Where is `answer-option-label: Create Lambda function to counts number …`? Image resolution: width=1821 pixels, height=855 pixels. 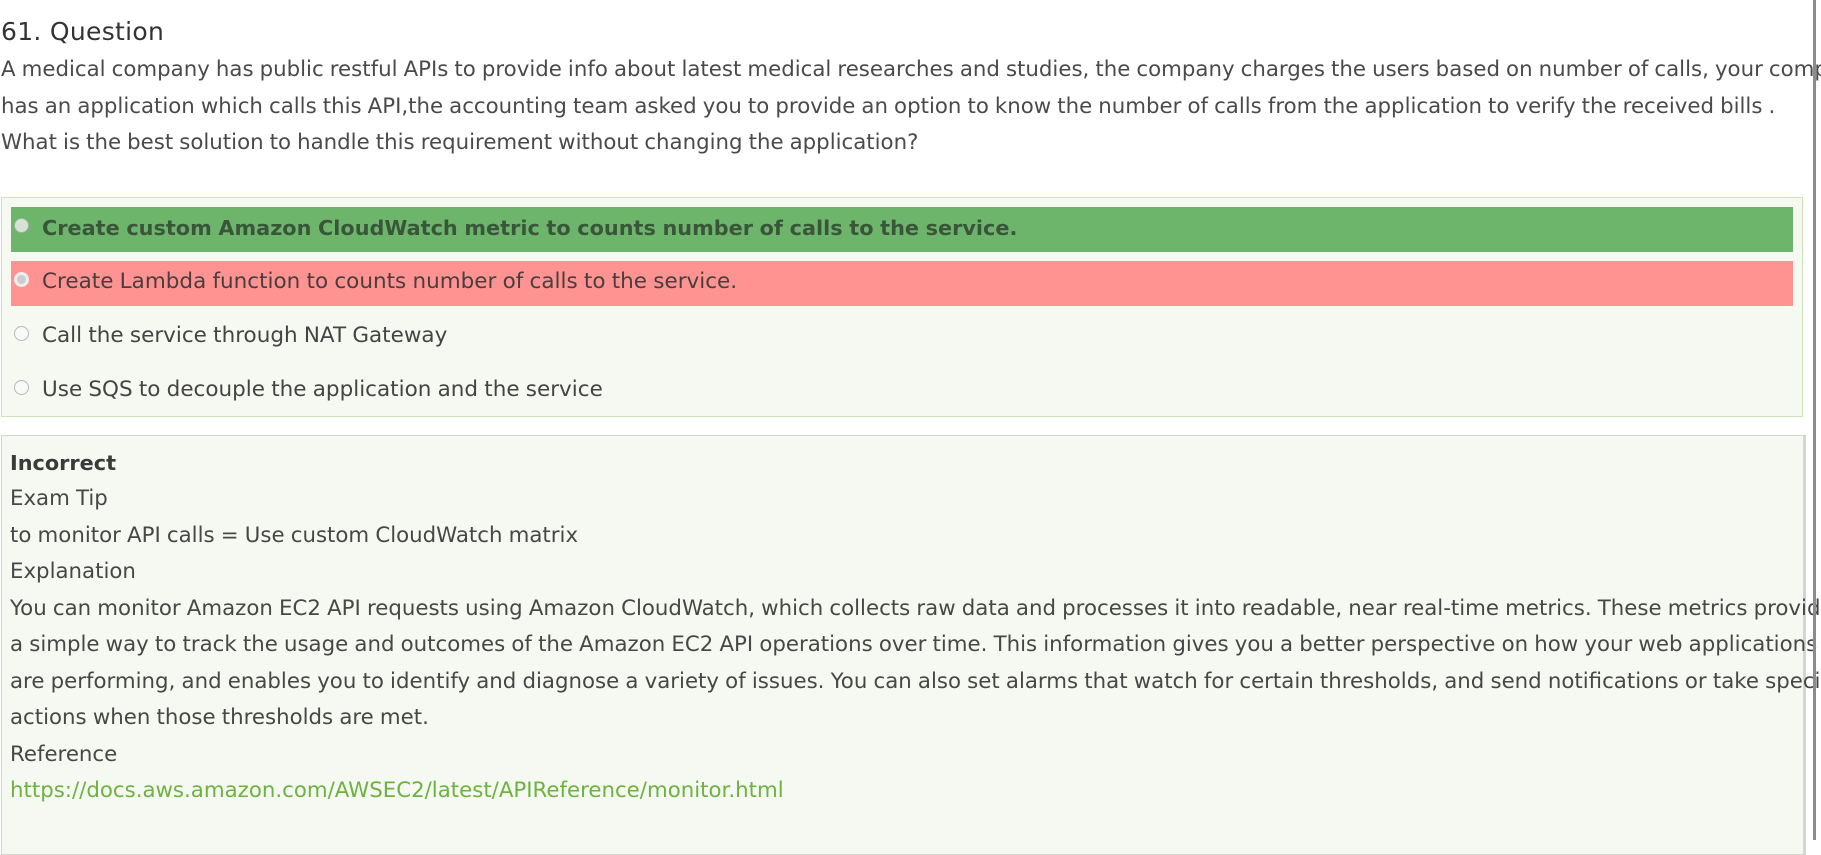 answer-option-label: Create Lambda function to counts number … is located at coordinates (390, 281).